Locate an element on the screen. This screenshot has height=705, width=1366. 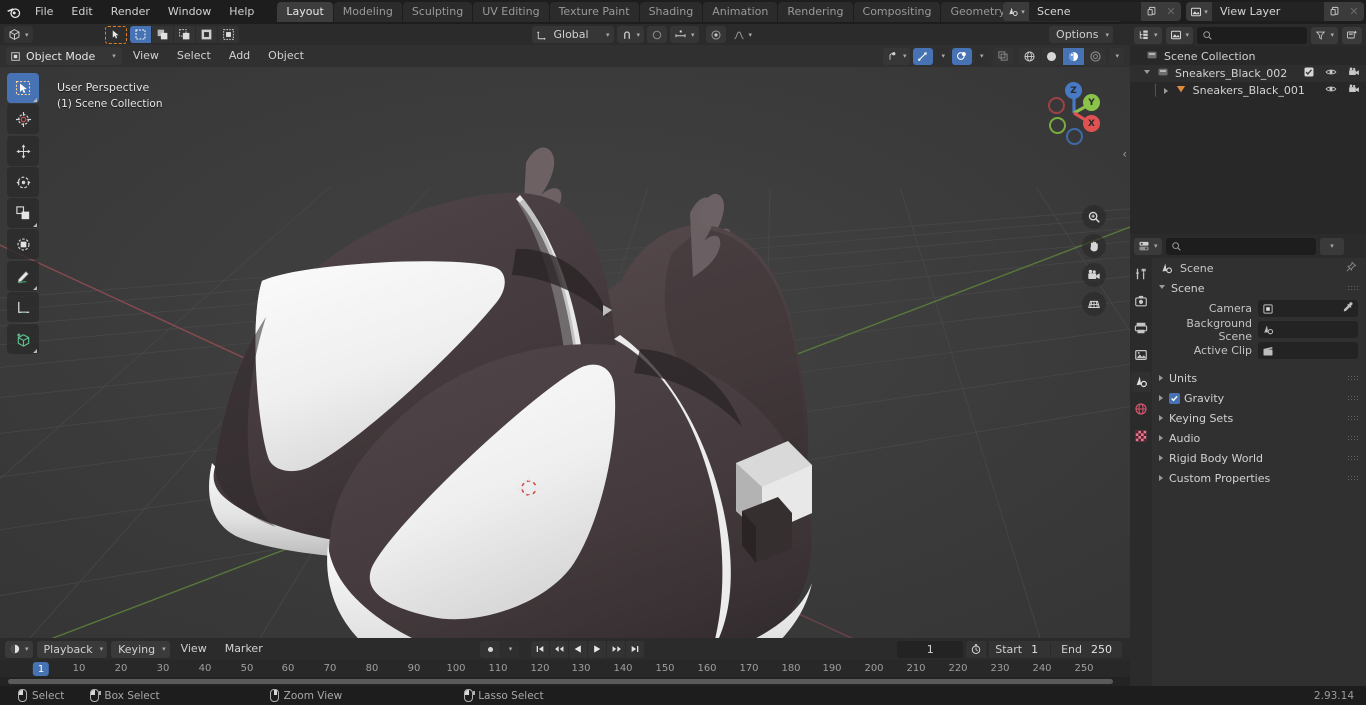
jump-to-end-icon is located at coordinates (635, 649).